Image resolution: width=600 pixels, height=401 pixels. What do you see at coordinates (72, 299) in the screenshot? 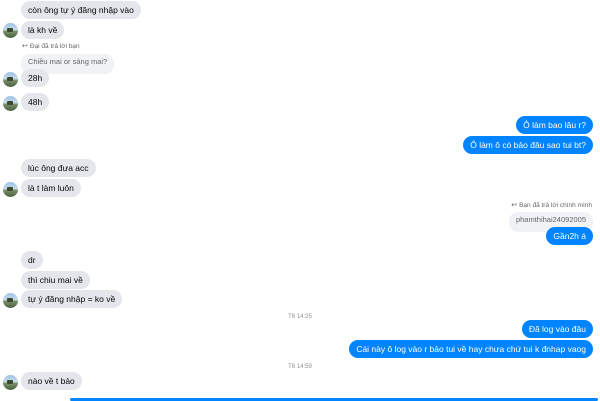
I see `incoming-message: tự ý đăng nhập = ko về` at bounding box center [72, 299].